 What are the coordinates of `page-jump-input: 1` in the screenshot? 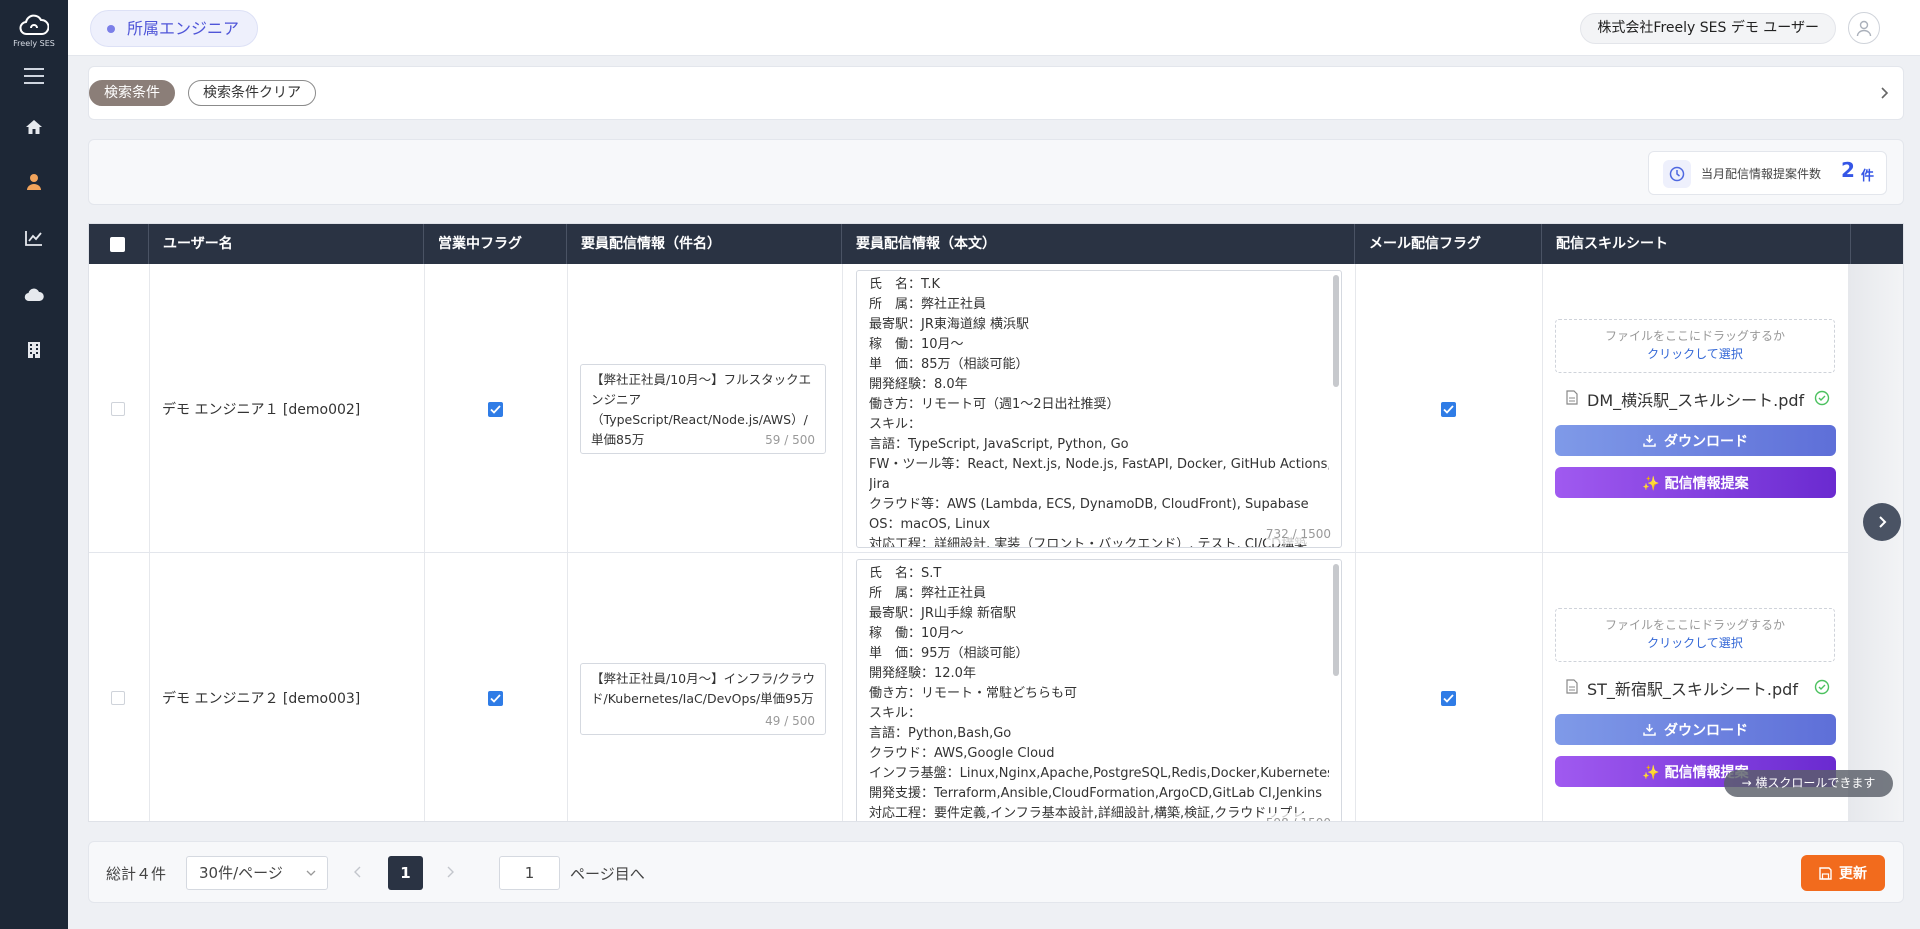 It's located at (529, 873).